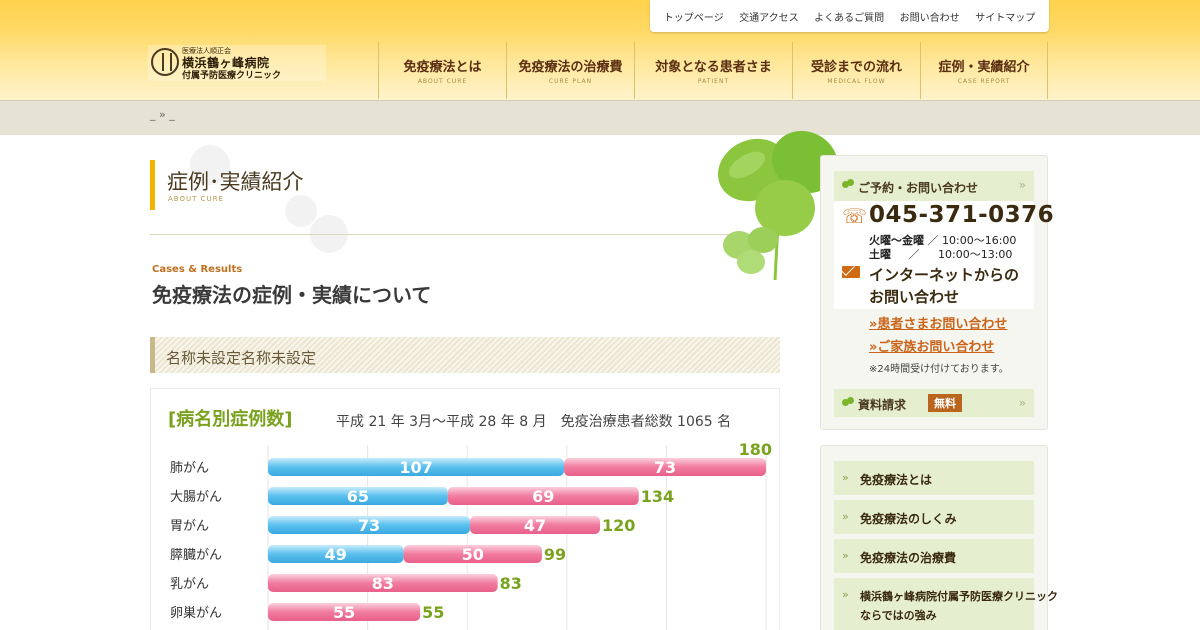 The image size is (1200, 630). What do you see at coordinates (189, 468) in the screenshot?
I see `chart-category-label: 肺がん` at bounding box center [189, 468].